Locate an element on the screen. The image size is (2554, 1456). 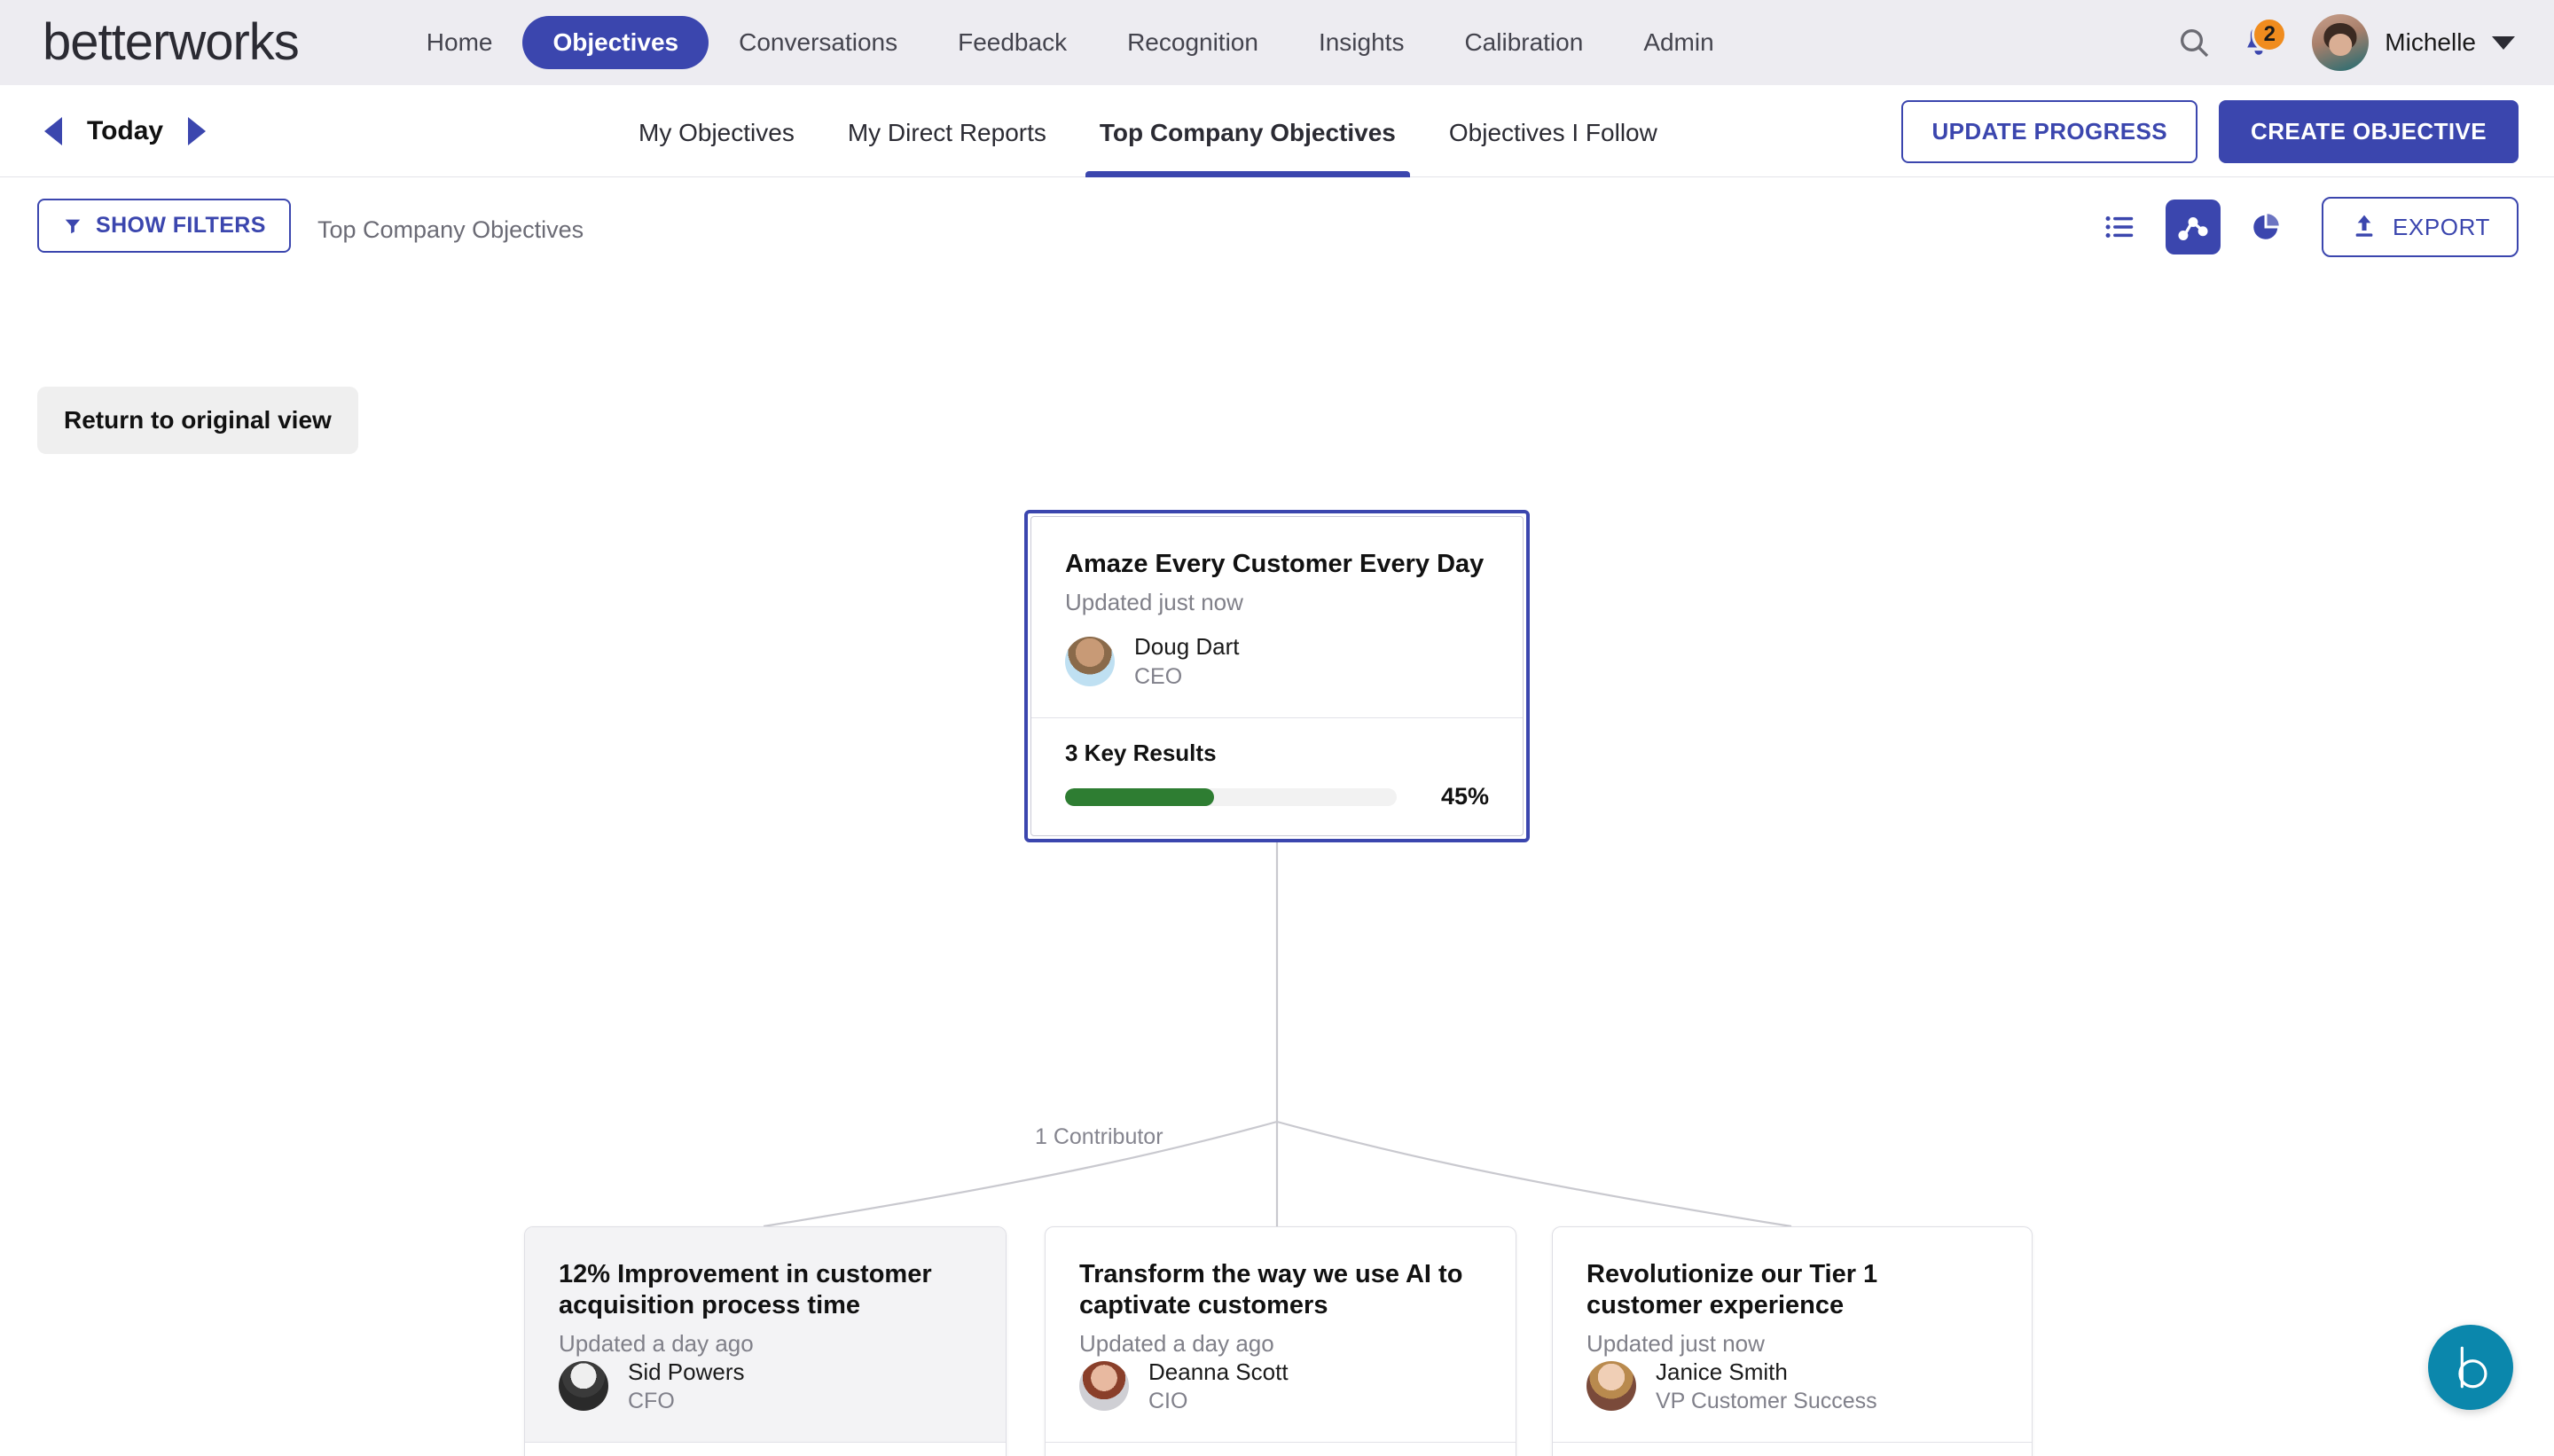
objective-progress-footer: 3 Key Results 56% is located at coordinates (1281, 1449).